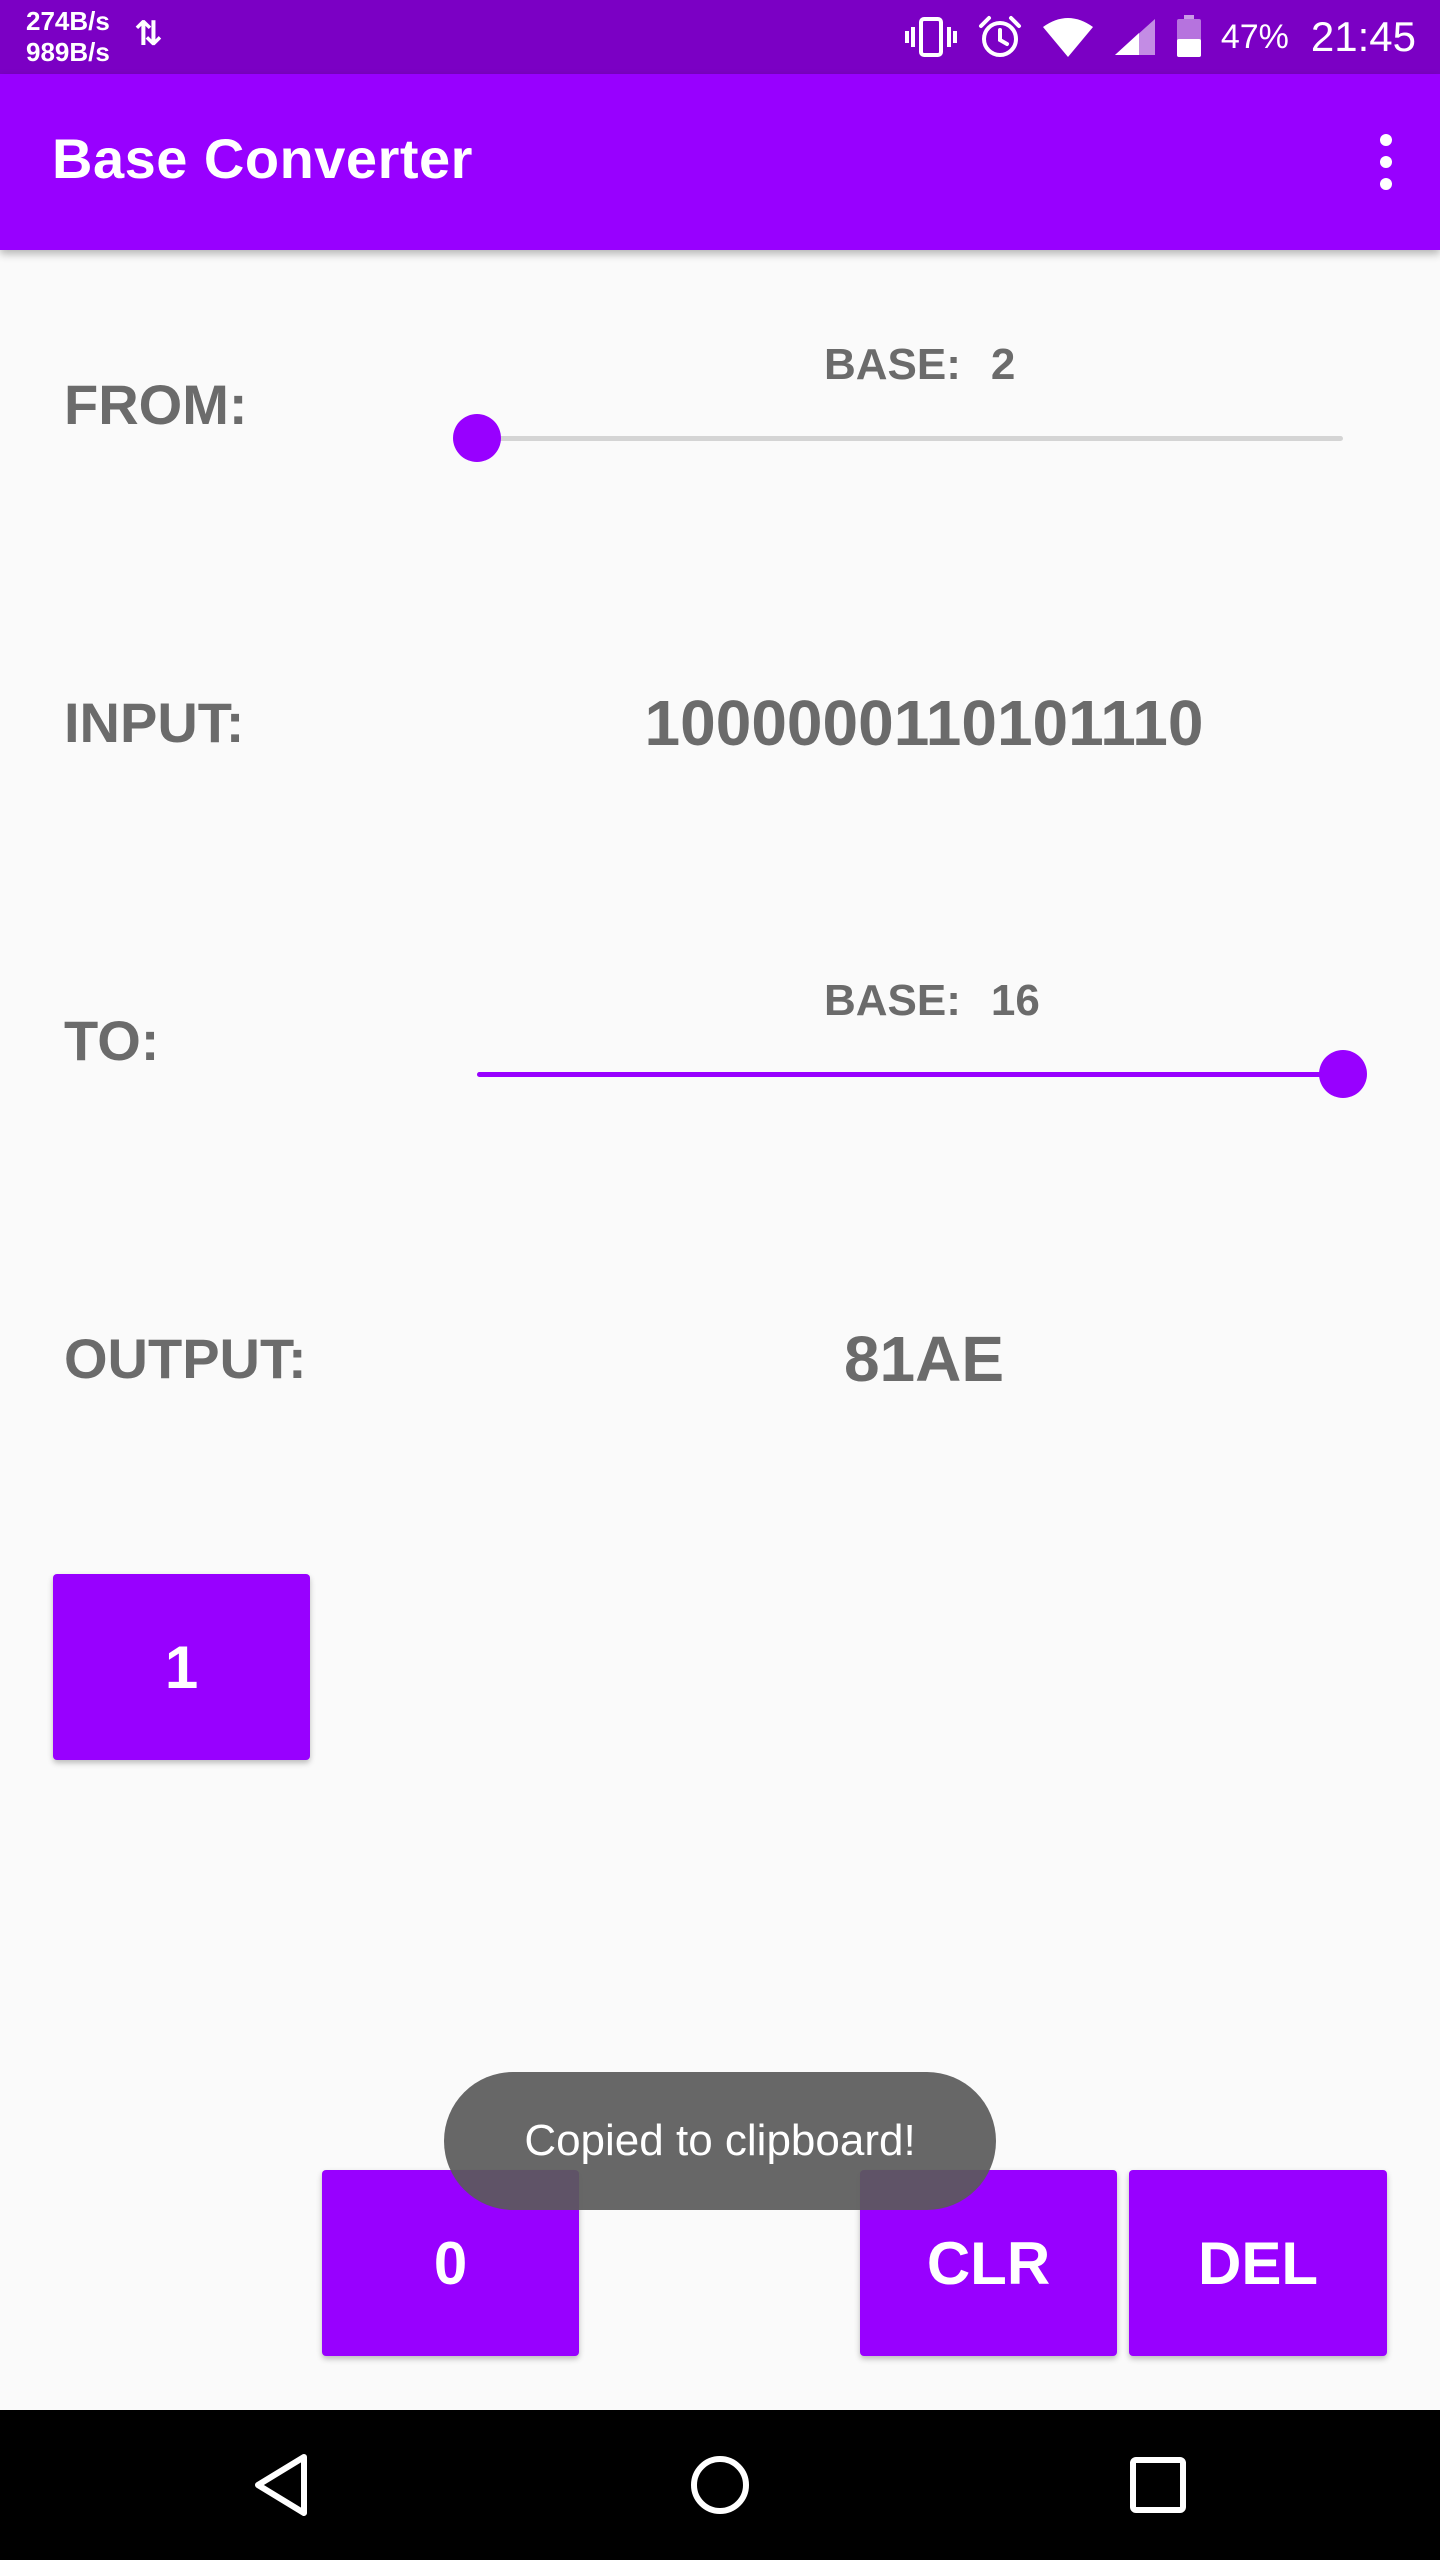 The image size is (1440, 2560). What do you see at coordinates (931, 37) in the screenshot?
I see `vibrate-icon` at bounding box center [931, 37].